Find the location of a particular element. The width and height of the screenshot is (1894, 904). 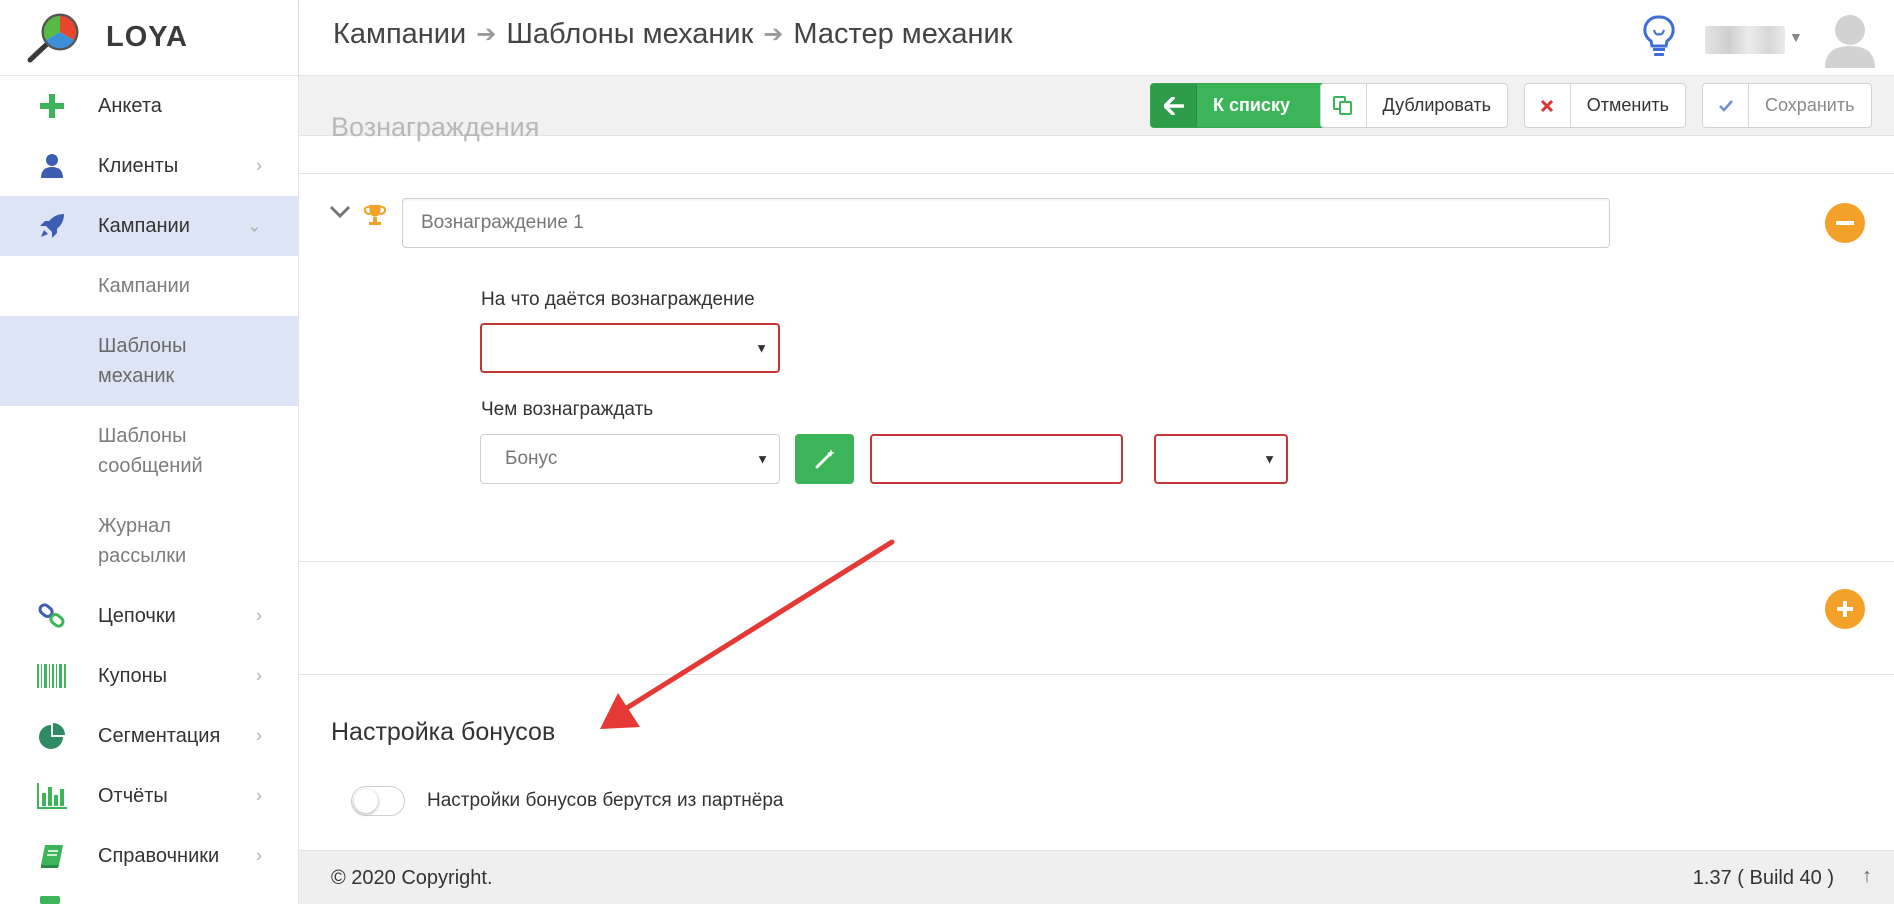

minus-icon is located at coordinates (1845, 223).